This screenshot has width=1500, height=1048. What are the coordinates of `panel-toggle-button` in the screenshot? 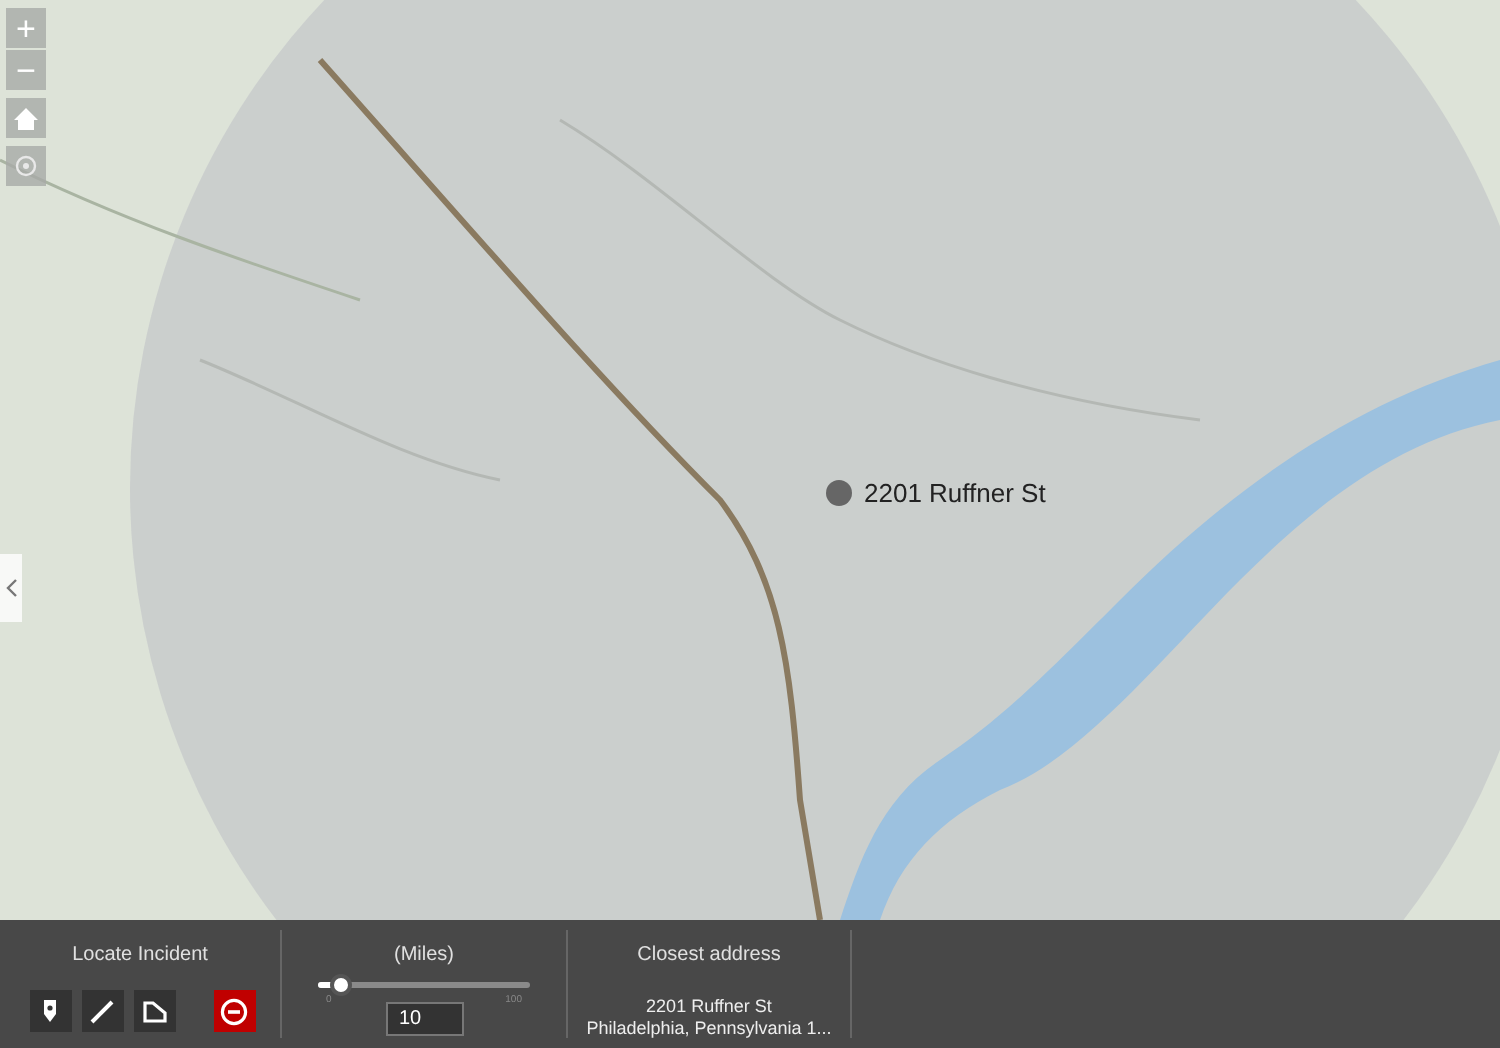 It's located at (11, 588).